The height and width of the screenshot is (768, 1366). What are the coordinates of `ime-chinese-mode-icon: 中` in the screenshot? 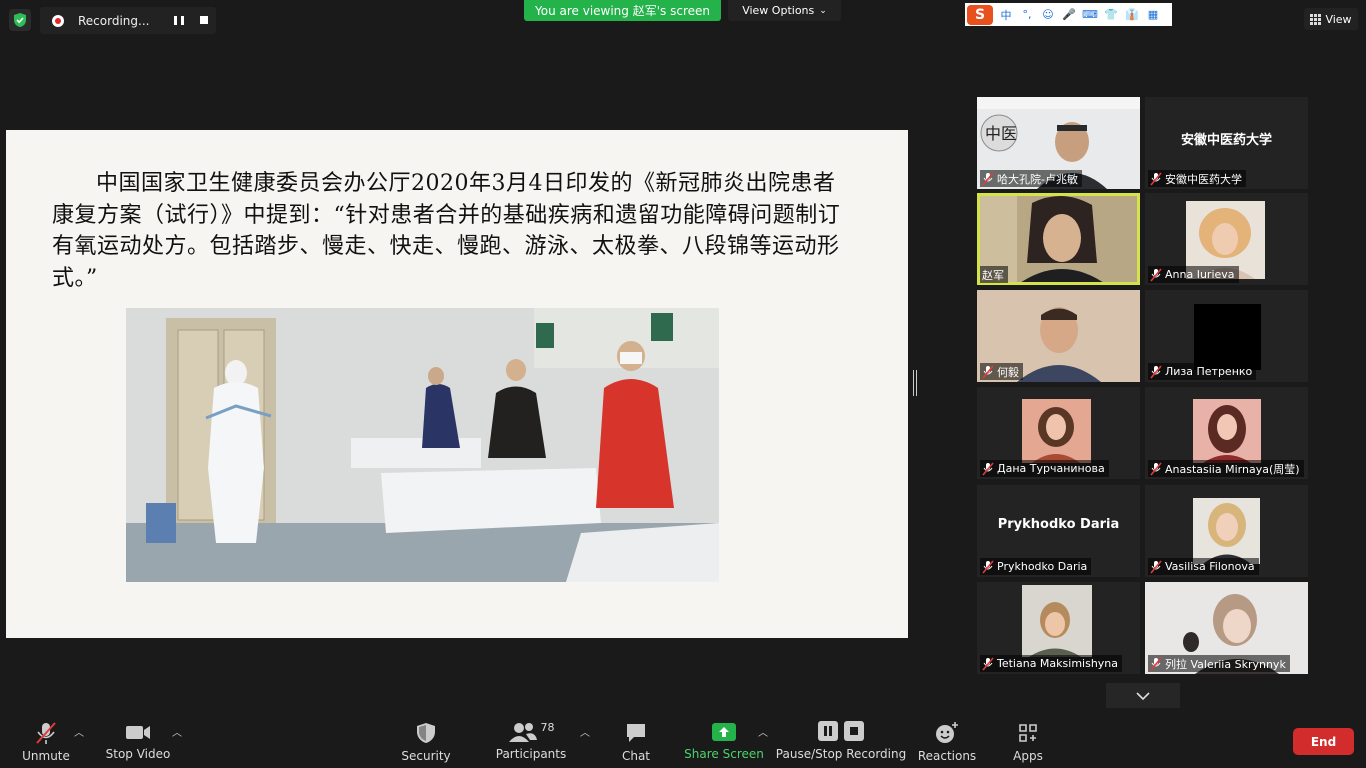 It's located at (1006, 15).